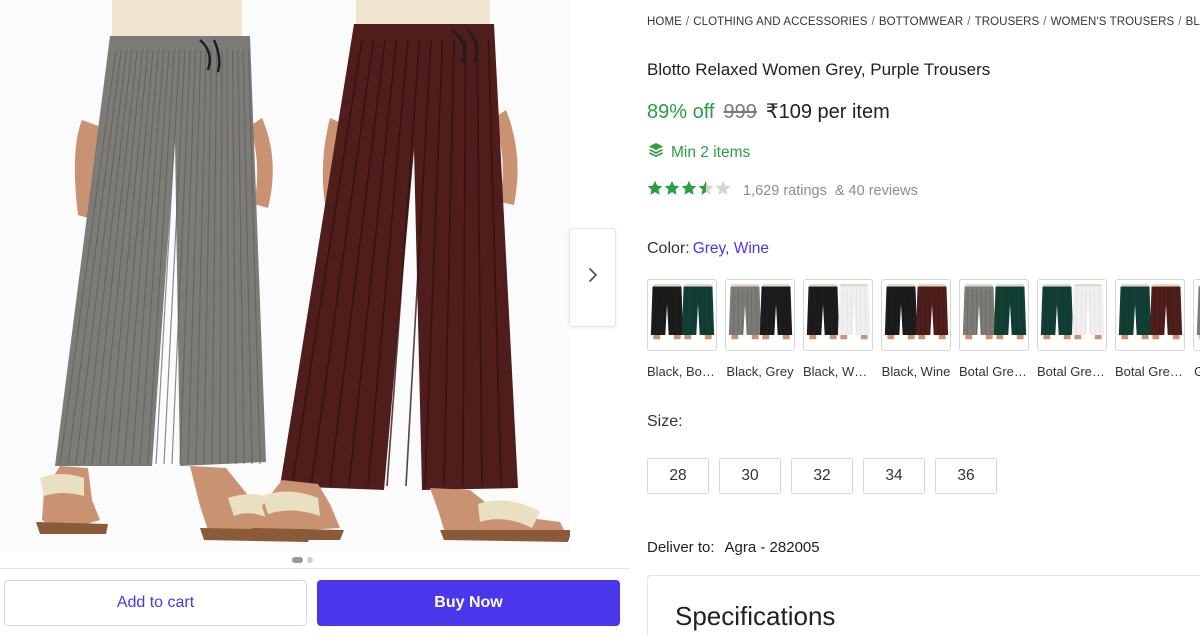 The width and height of the screenshot is (1200, 635). I want to click on color-selector-header: Color: Grey, Wine, so click(708, 249).